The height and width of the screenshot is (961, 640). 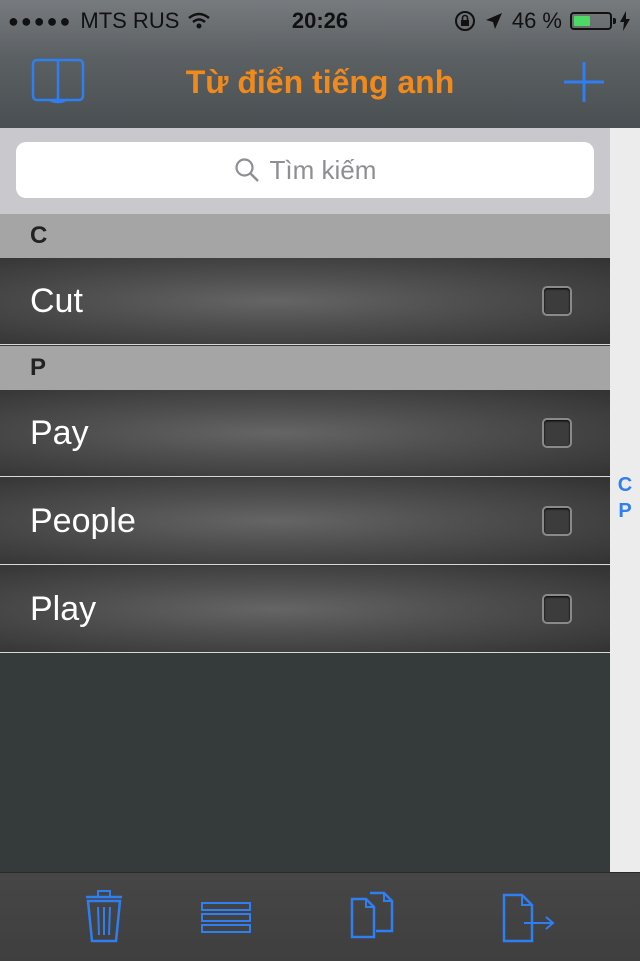 I want to click on battery-percent: 46 %, so click(x=536, y=20).